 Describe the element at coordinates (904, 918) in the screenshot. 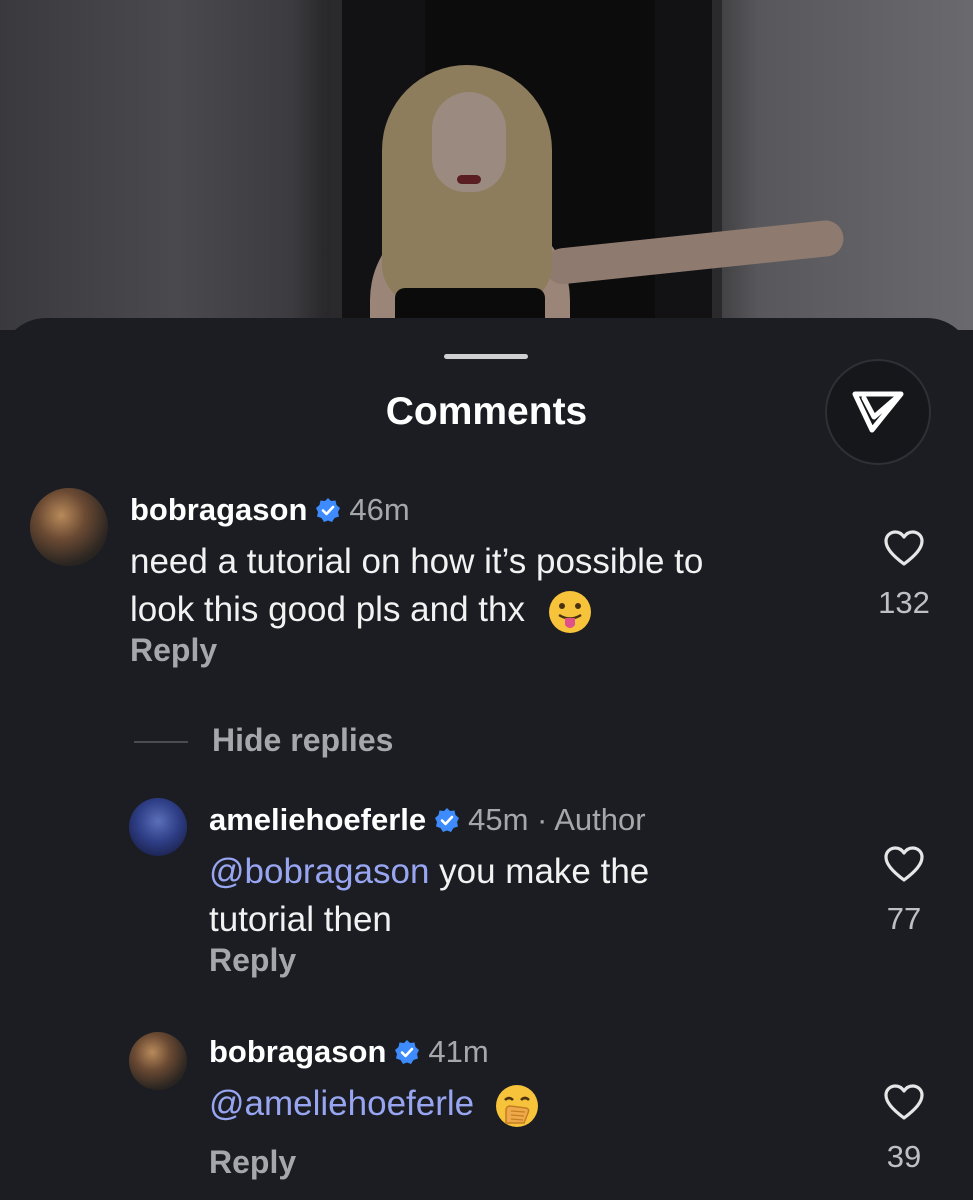

I see `like-count: 77` at that location.